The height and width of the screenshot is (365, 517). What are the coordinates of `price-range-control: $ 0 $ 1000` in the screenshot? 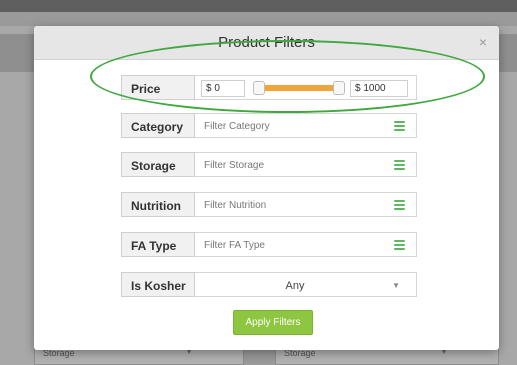 It's located at (306, 87).